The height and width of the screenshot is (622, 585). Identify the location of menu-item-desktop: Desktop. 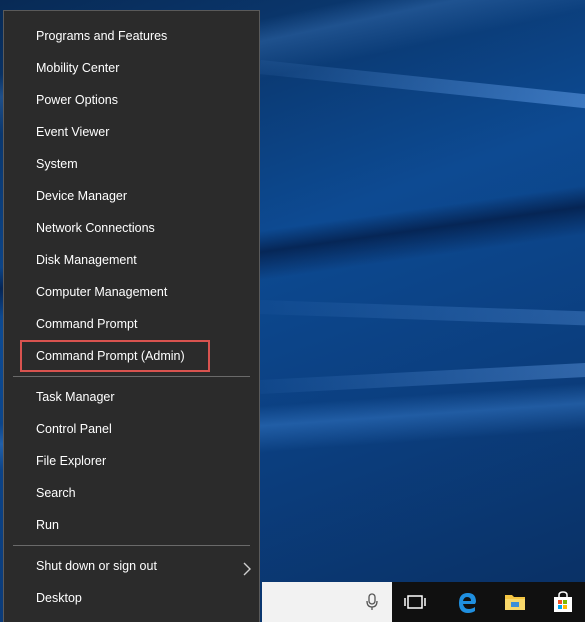
(131, 598).